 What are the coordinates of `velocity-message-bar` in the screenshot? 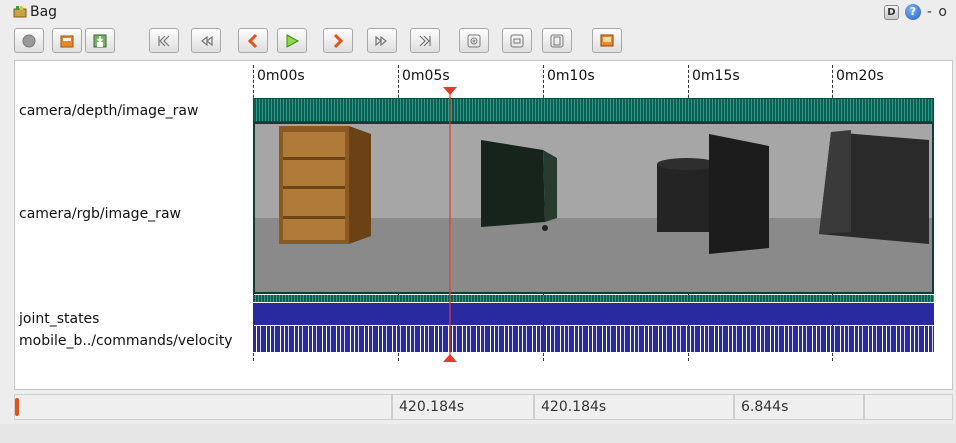 It's located at (593, 339).